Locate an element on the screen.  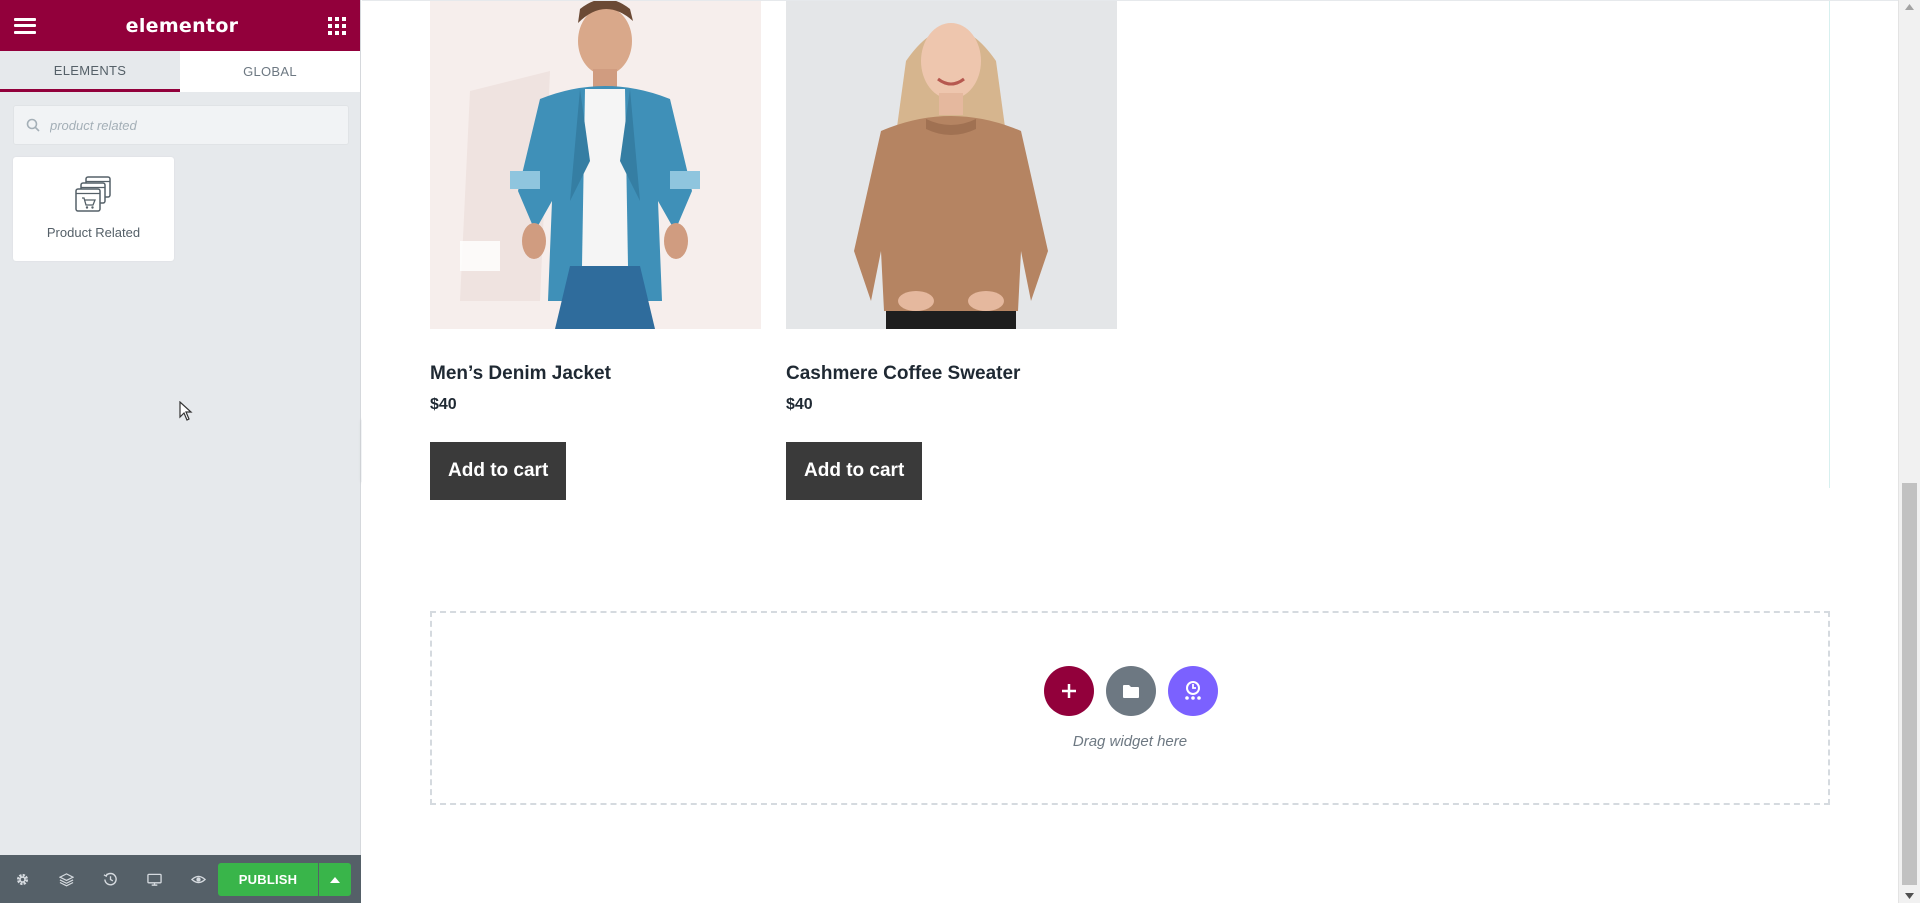
search-input is located at coordinates (190, 125).